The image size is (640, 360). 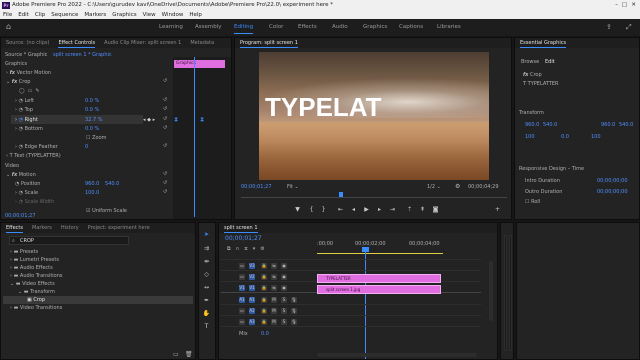 What do you see at coordinates (379, 289) in the screenshot?
I see `clip-split-screen: split screen 1.jpg` at bounding box center [379, 289].